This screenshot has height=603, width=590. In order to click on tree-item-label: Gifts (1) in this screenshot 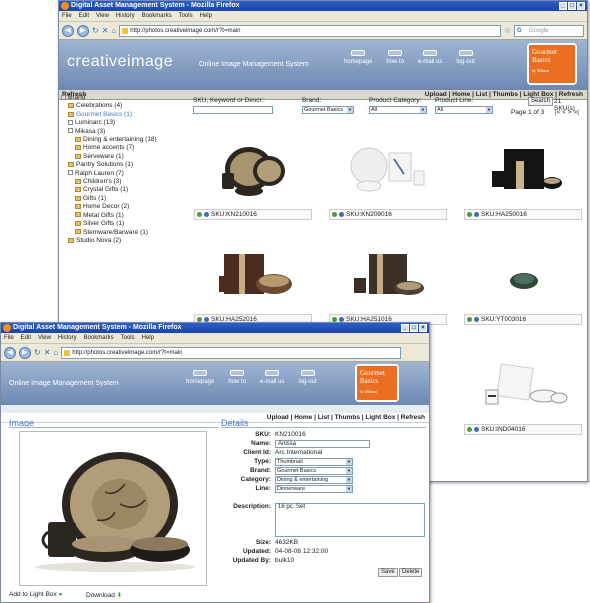, I will do `click(95, 198)`.